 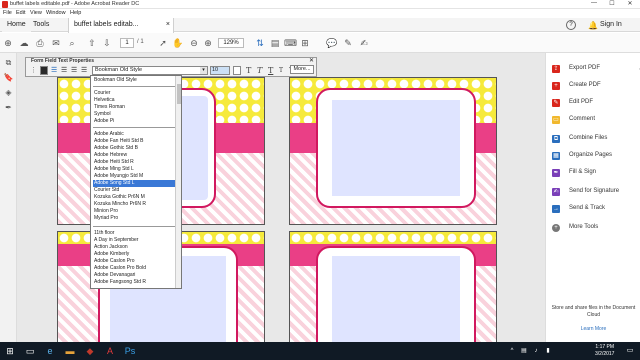 What do you see at coordinates (44, 70) in the screenshot?
I see `text-color-swatch` at bounding box center [44, 70].